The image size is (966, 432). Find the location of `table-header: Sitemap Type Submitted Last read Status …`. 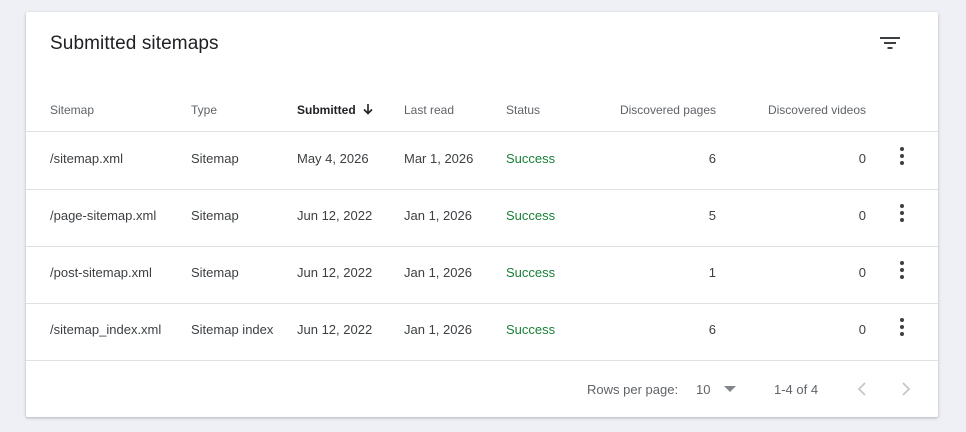

table-header: Sitemap Type Submitted Last read Status … is located at coordinates (482, 103).